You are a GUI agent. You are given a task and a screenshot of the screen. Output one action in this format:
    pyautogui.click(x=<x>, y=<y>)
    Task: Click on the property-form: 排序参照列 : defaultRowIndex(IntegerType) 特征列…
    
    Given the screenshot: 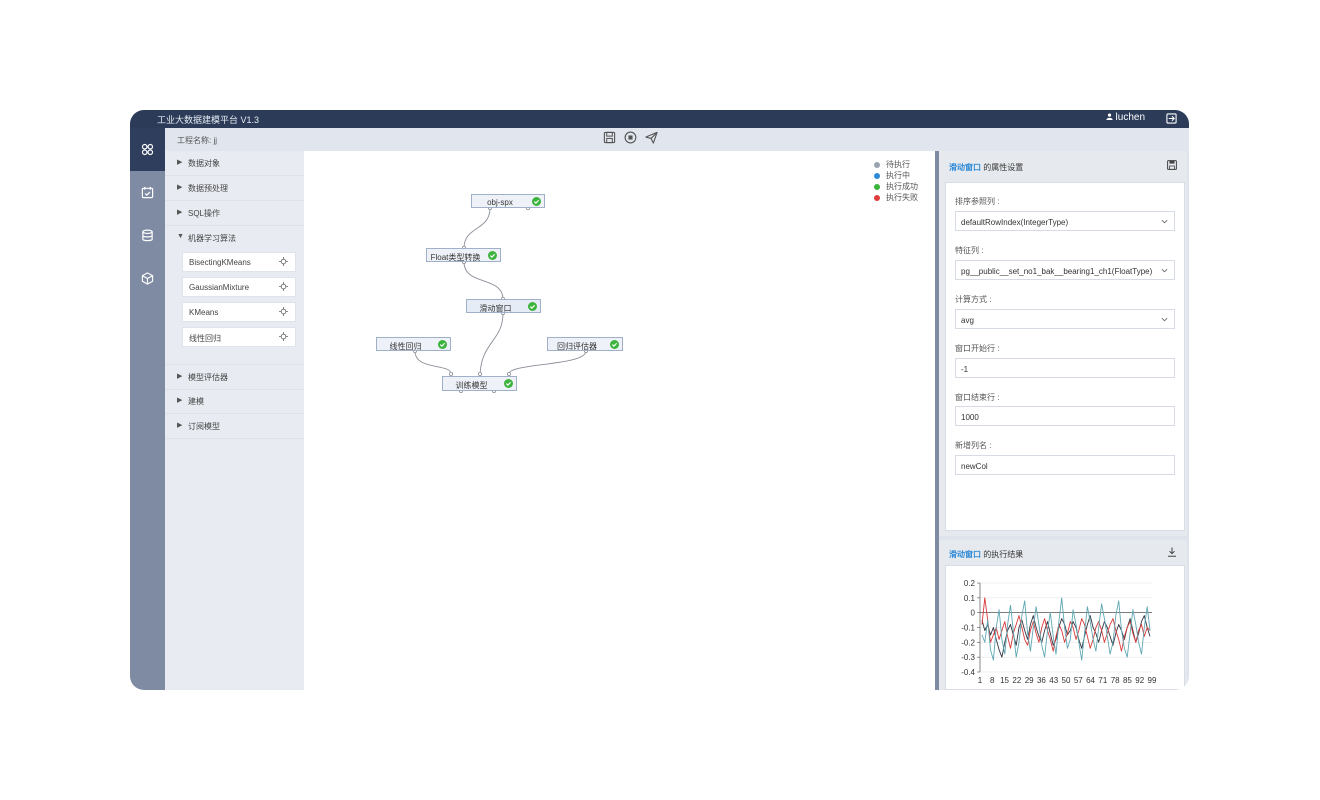 What is the action you would take?
    pyautogui.click(x=1065, y=356)
    